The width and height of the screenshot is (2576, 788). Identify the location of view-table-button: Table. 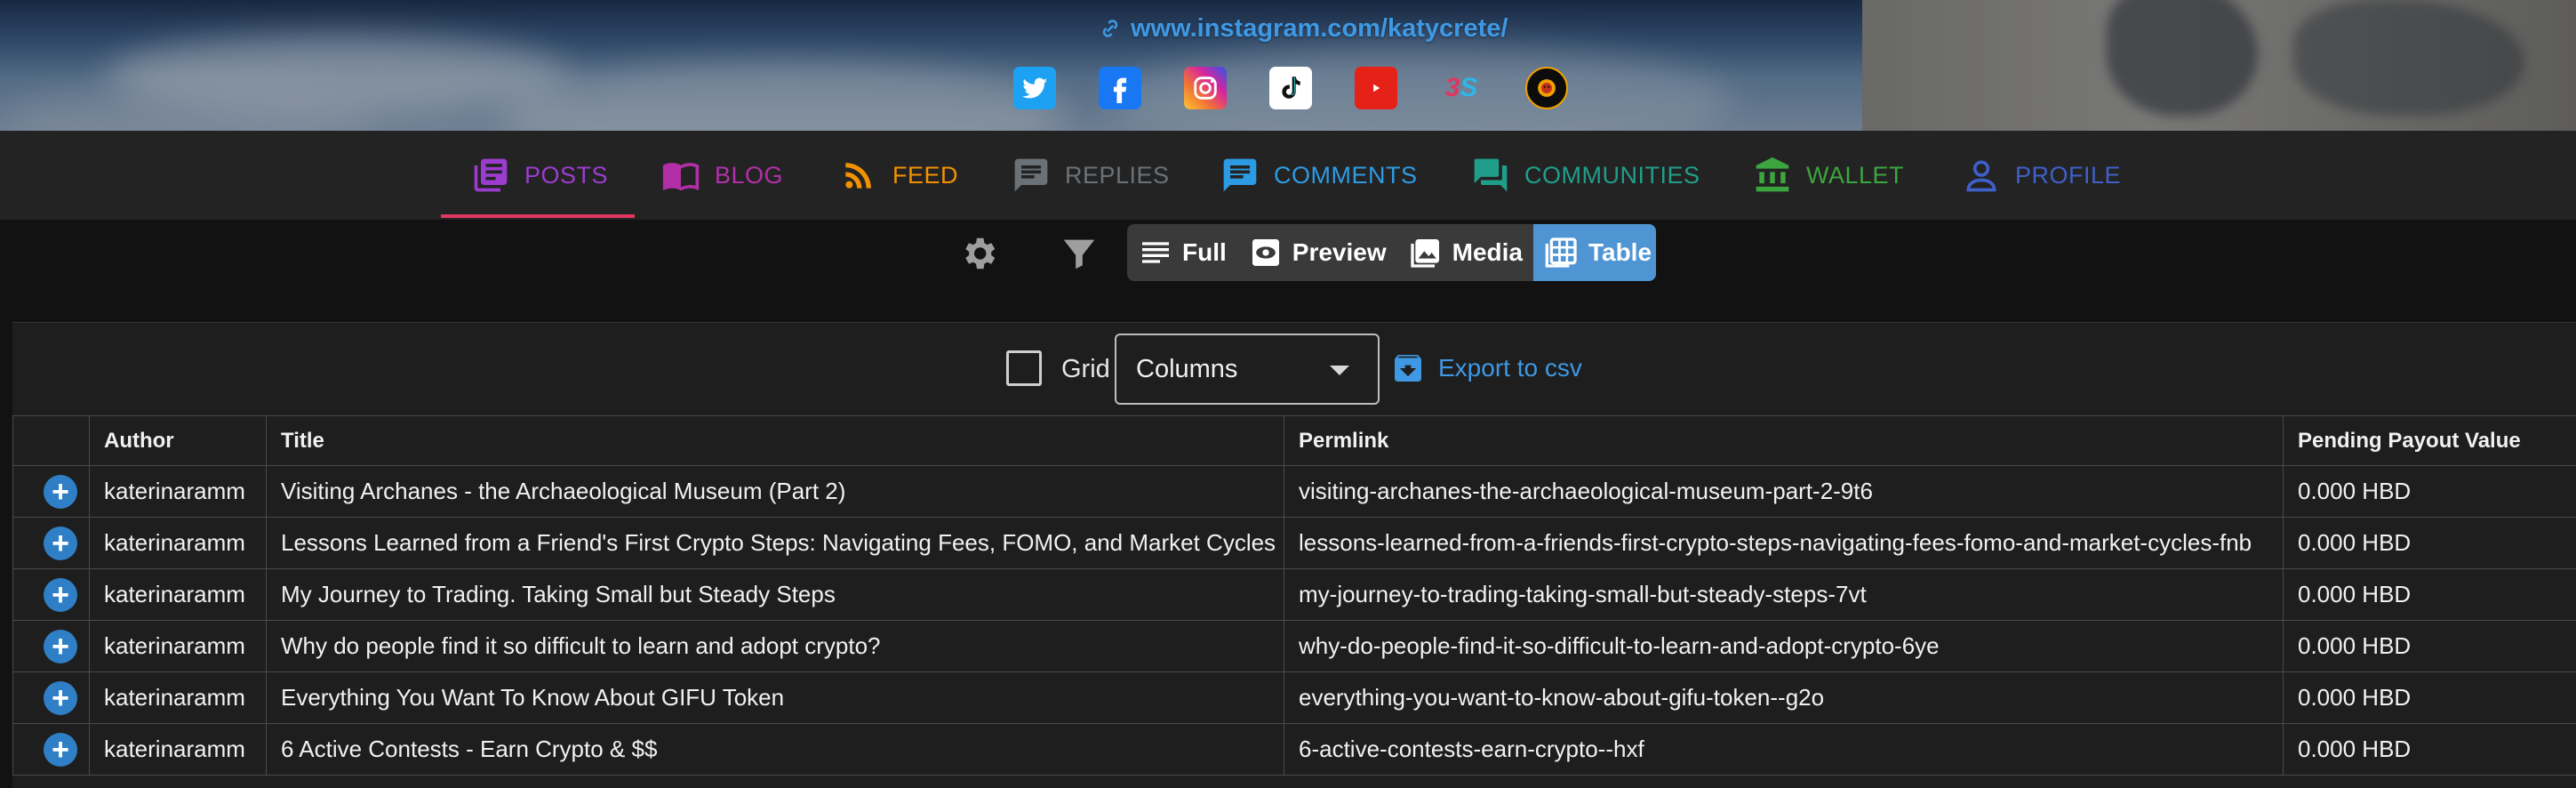
(1594, 252).